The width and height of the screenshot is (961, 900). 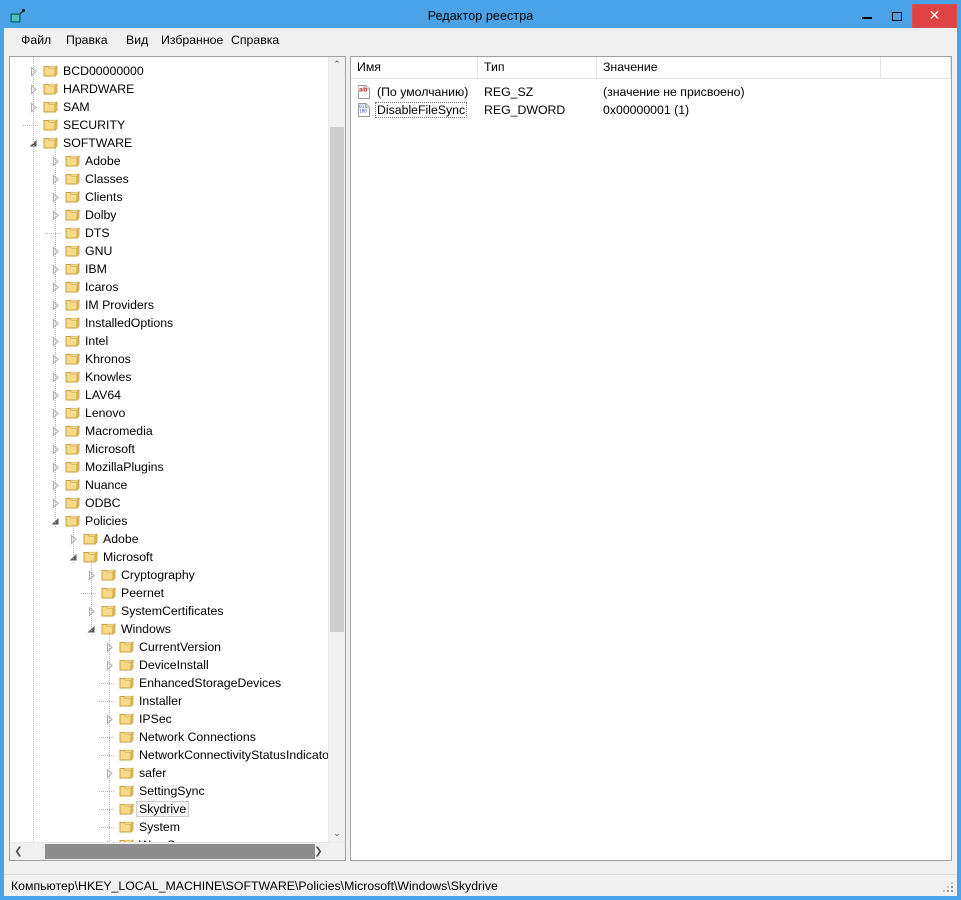 I want to click on scroll-right-button: ❯, so click(x=318, y=851).